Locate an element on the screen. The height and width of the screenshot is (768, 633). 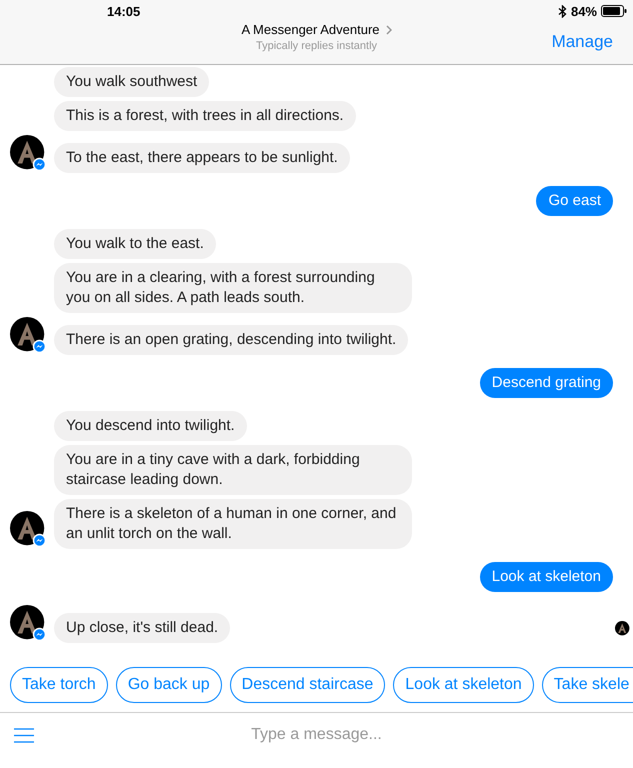
conversation-subtitle: Typically replies instantly is located at coordinates (317, 46).